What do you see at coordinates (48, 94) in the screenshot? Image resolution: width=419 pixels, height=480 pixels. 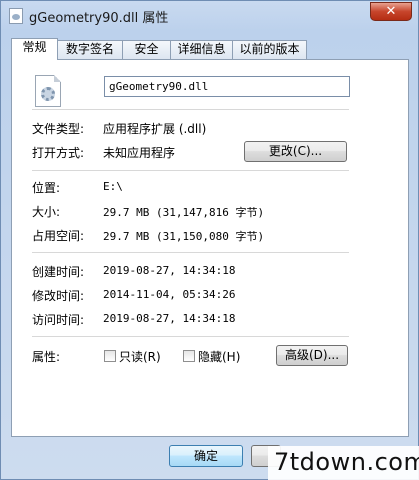 I see `gear-icon` at bounding box center [48, 94].